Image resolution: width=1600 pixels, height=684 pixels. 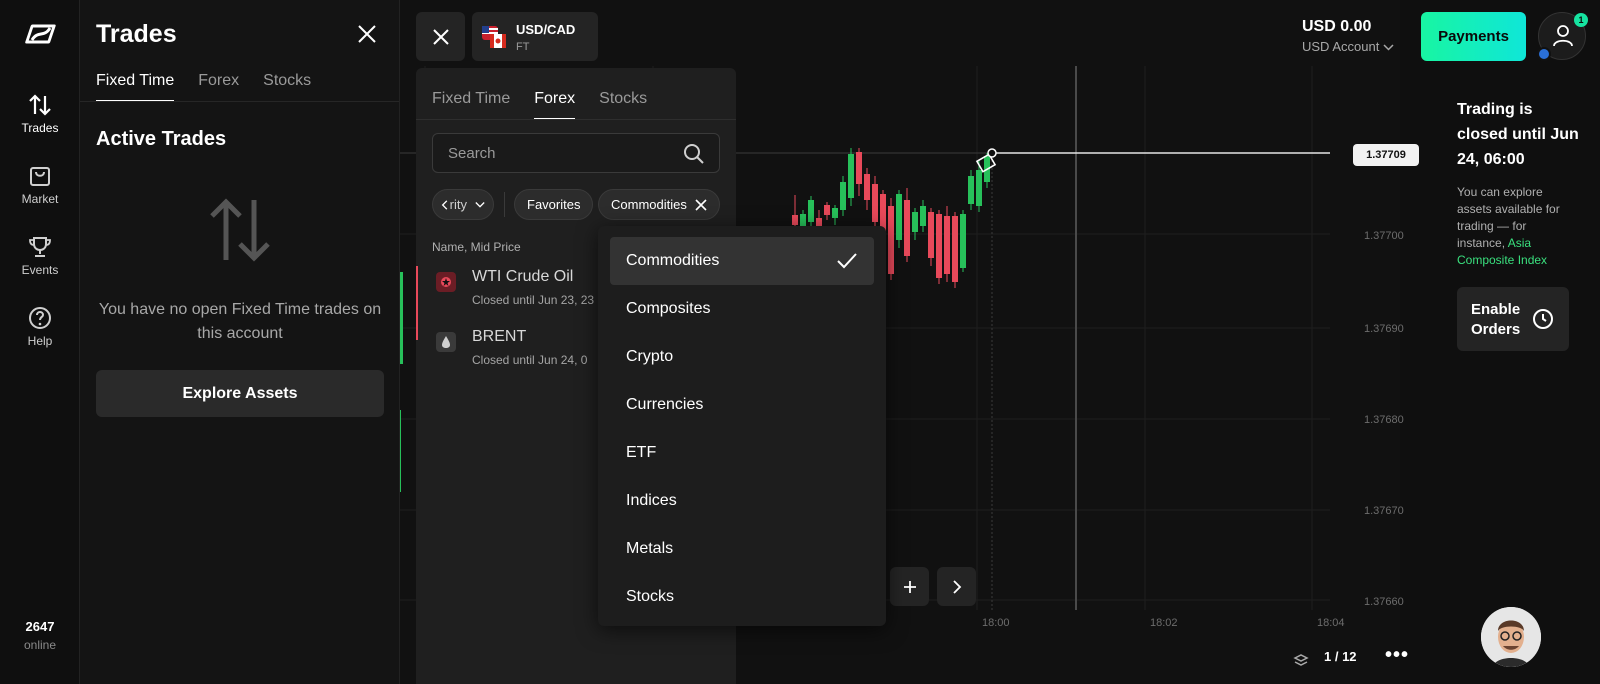 I want to click on plus-icon, so click(x=909, y=586).